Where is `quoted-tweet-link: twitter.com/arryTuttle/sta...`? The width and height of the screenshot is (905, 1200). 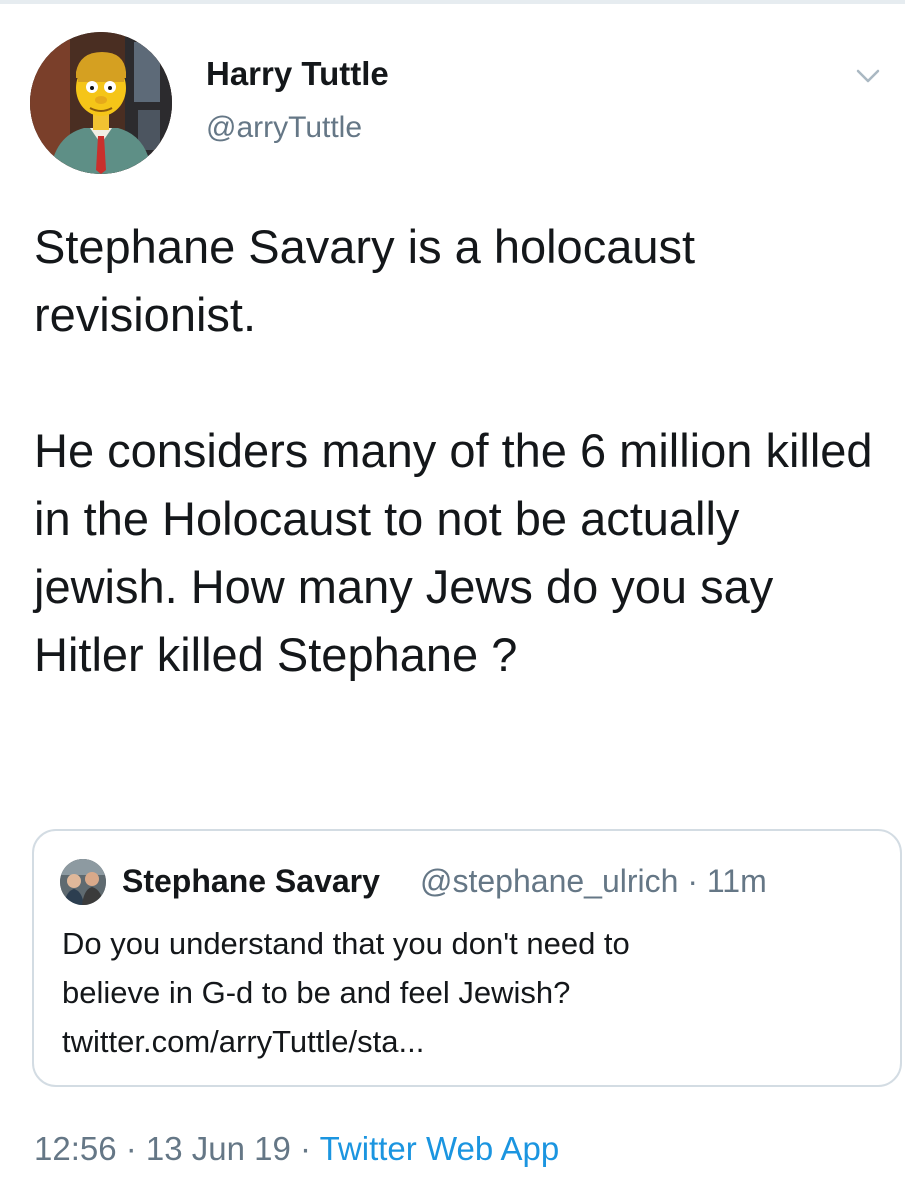 quoted-tweet-link: twitter.com/arryTuttle/sta... is located at coordinates (472, 1041).